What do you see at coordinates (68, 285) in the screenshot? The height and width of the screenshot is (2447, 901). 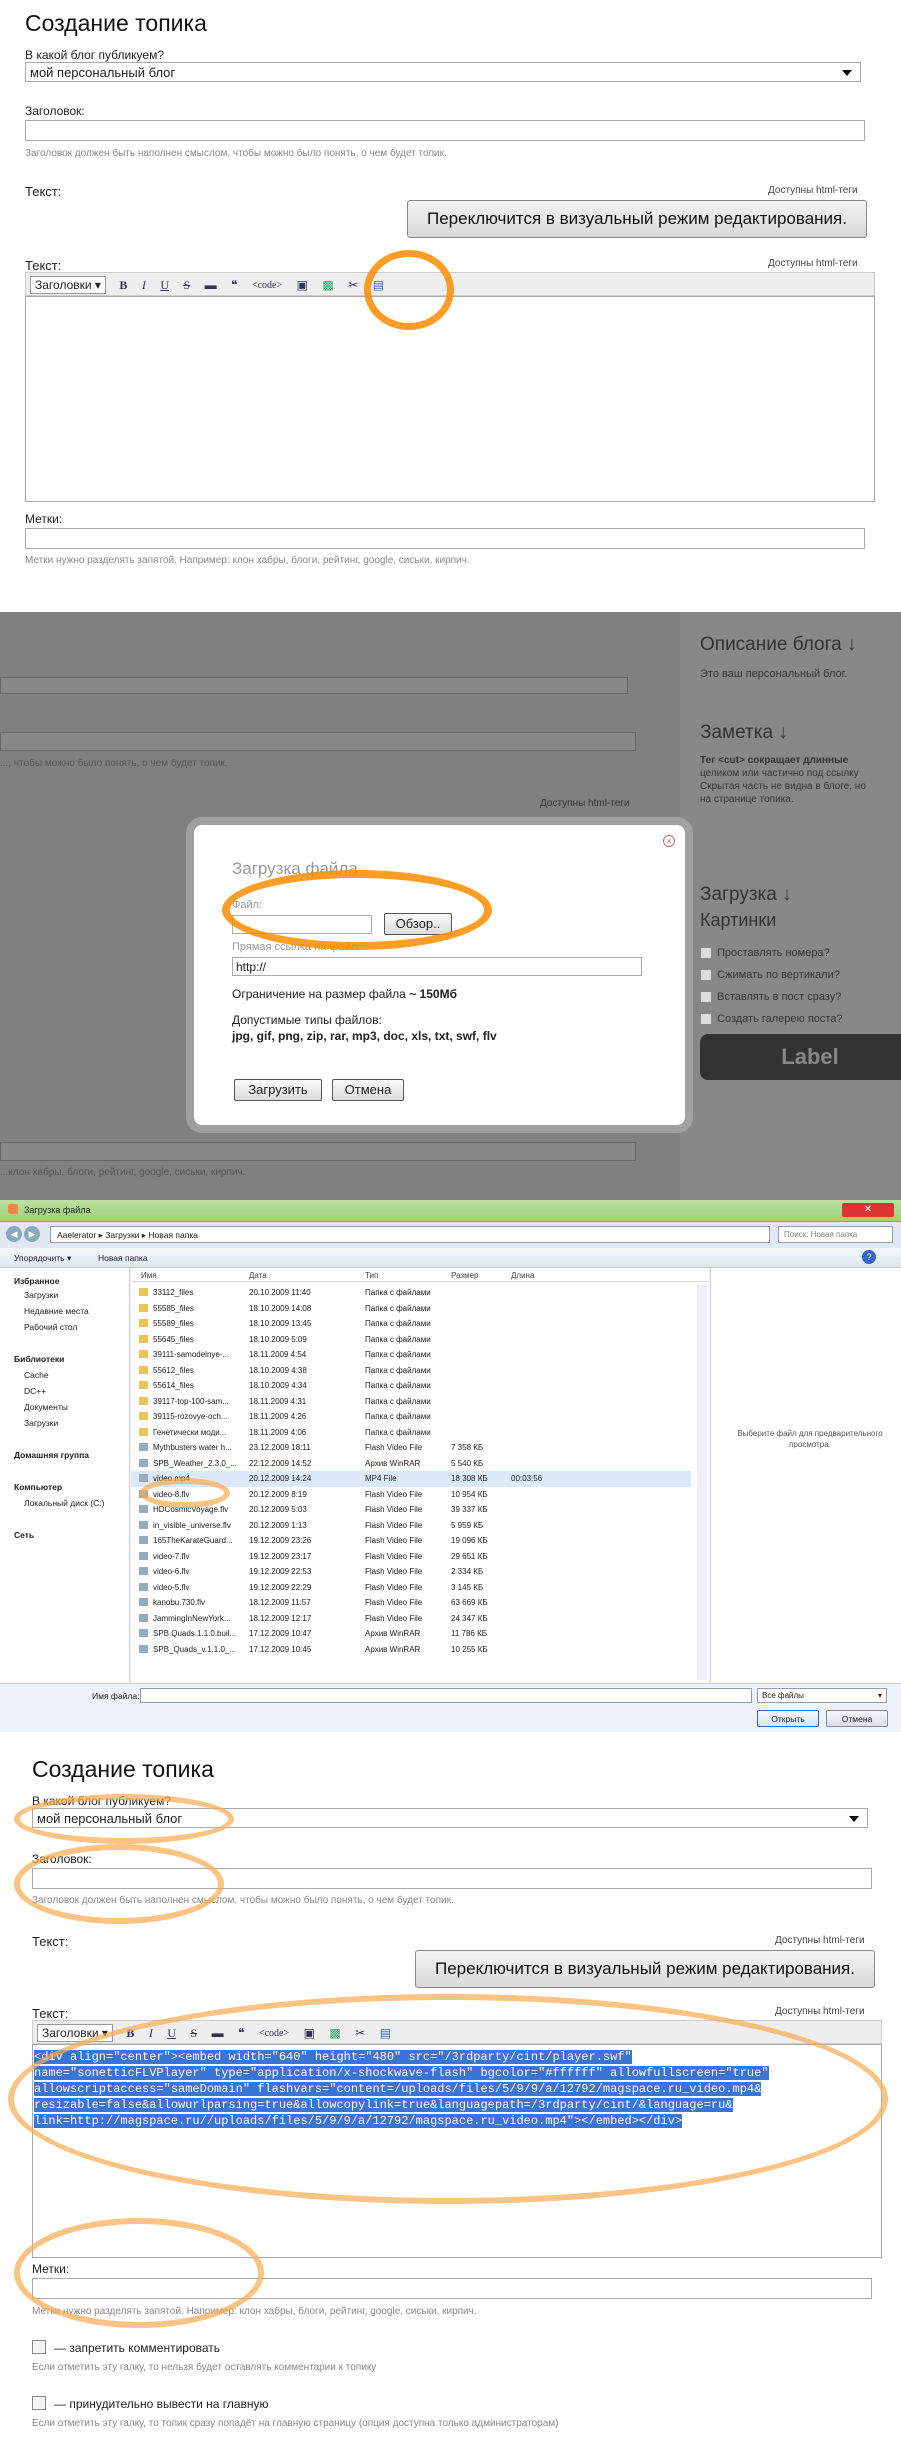 I see `headings-dropdown: Заголовки ▾` at bounding box center [68, 285].